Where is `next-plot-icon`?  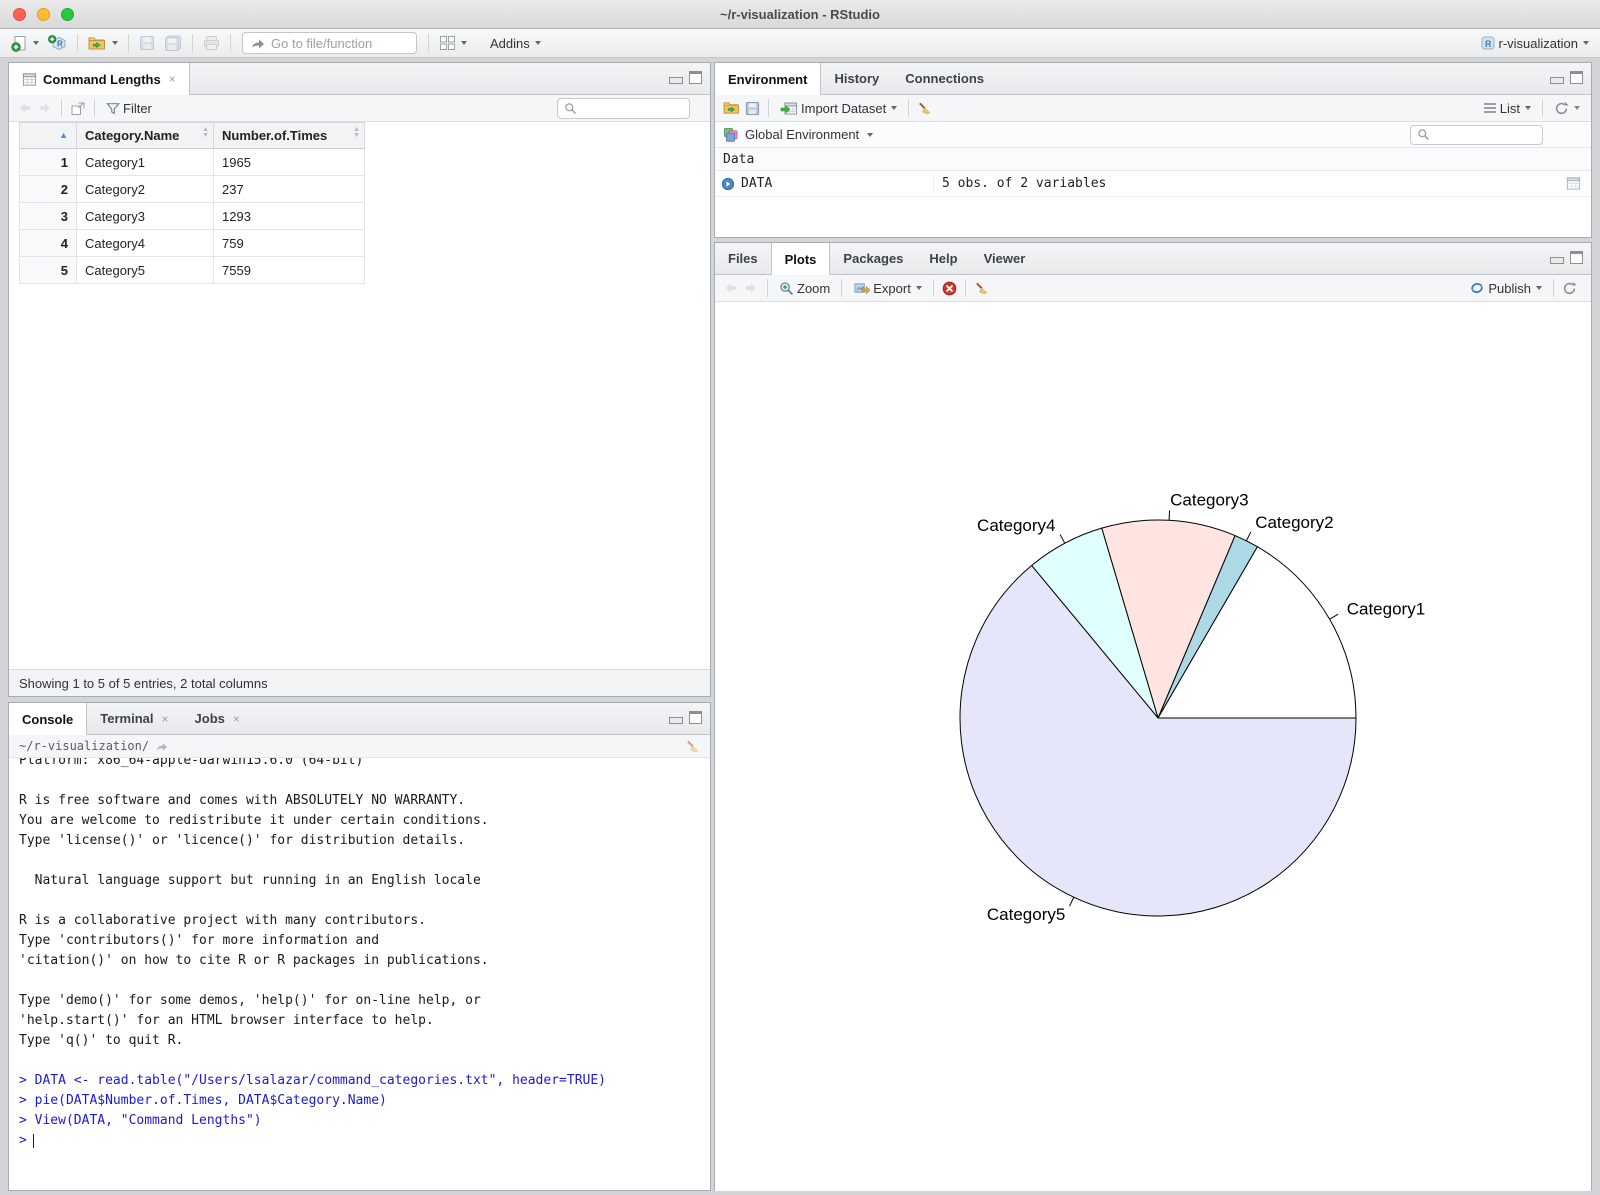
next-plot-icon is located at coordinates (751, 288).